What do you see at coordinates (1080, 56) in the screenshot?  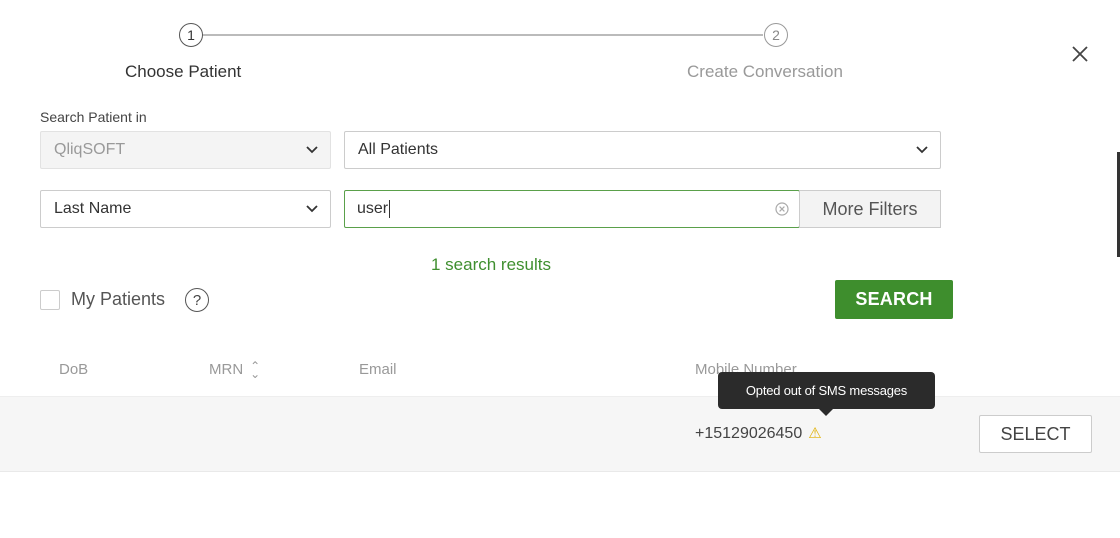 I see `close-icon` at bounding box center [1080, 56].